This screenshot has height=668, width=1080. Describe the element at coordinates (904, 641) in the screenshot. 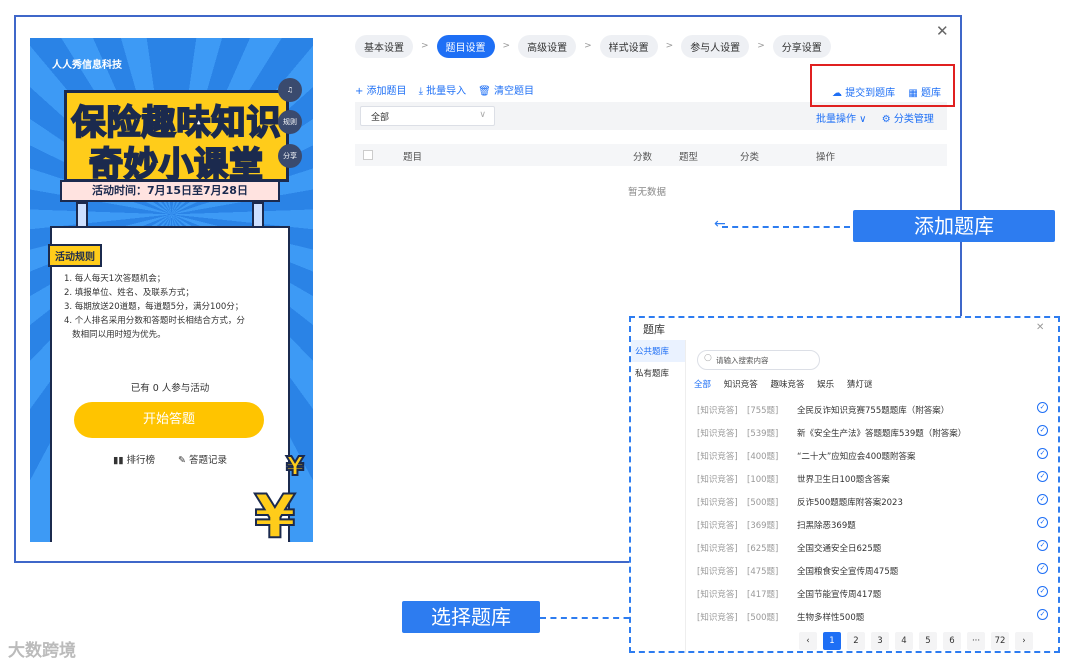

I see `page-button: 4` at that location.